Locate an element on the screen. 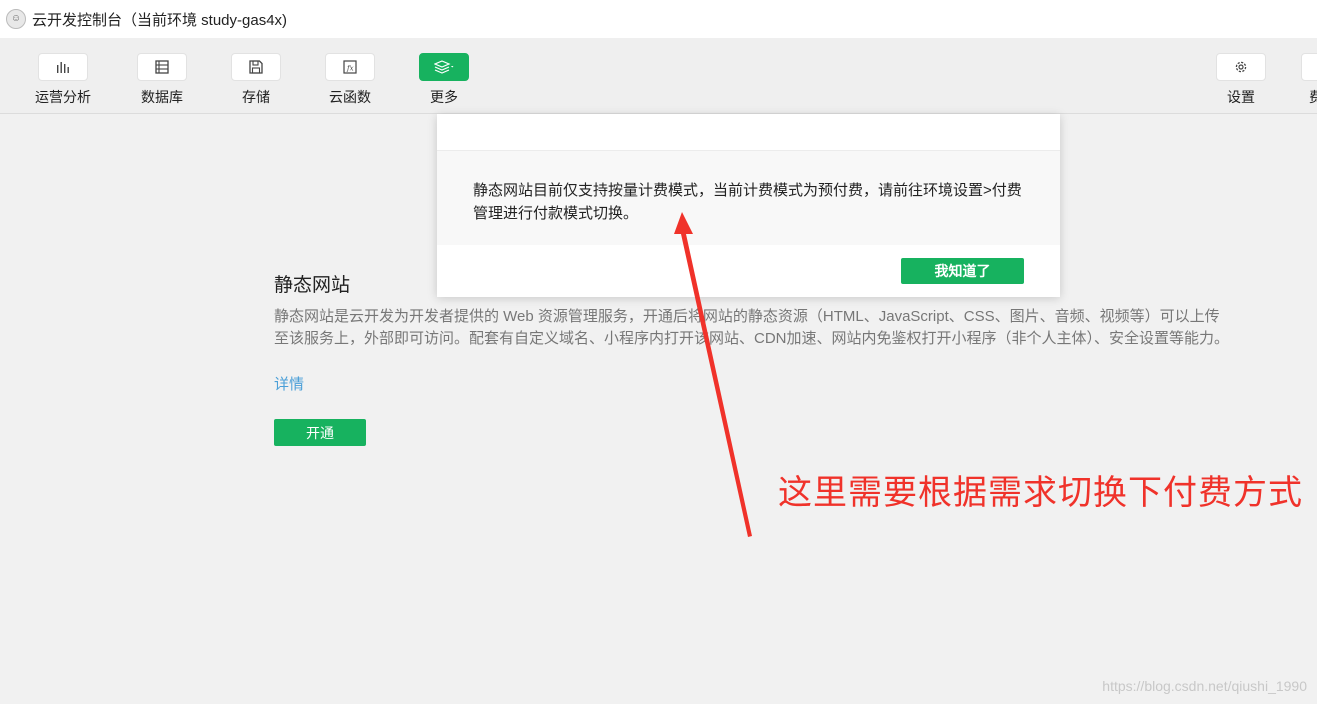  dialog-header is located at coordinates (748, 132).